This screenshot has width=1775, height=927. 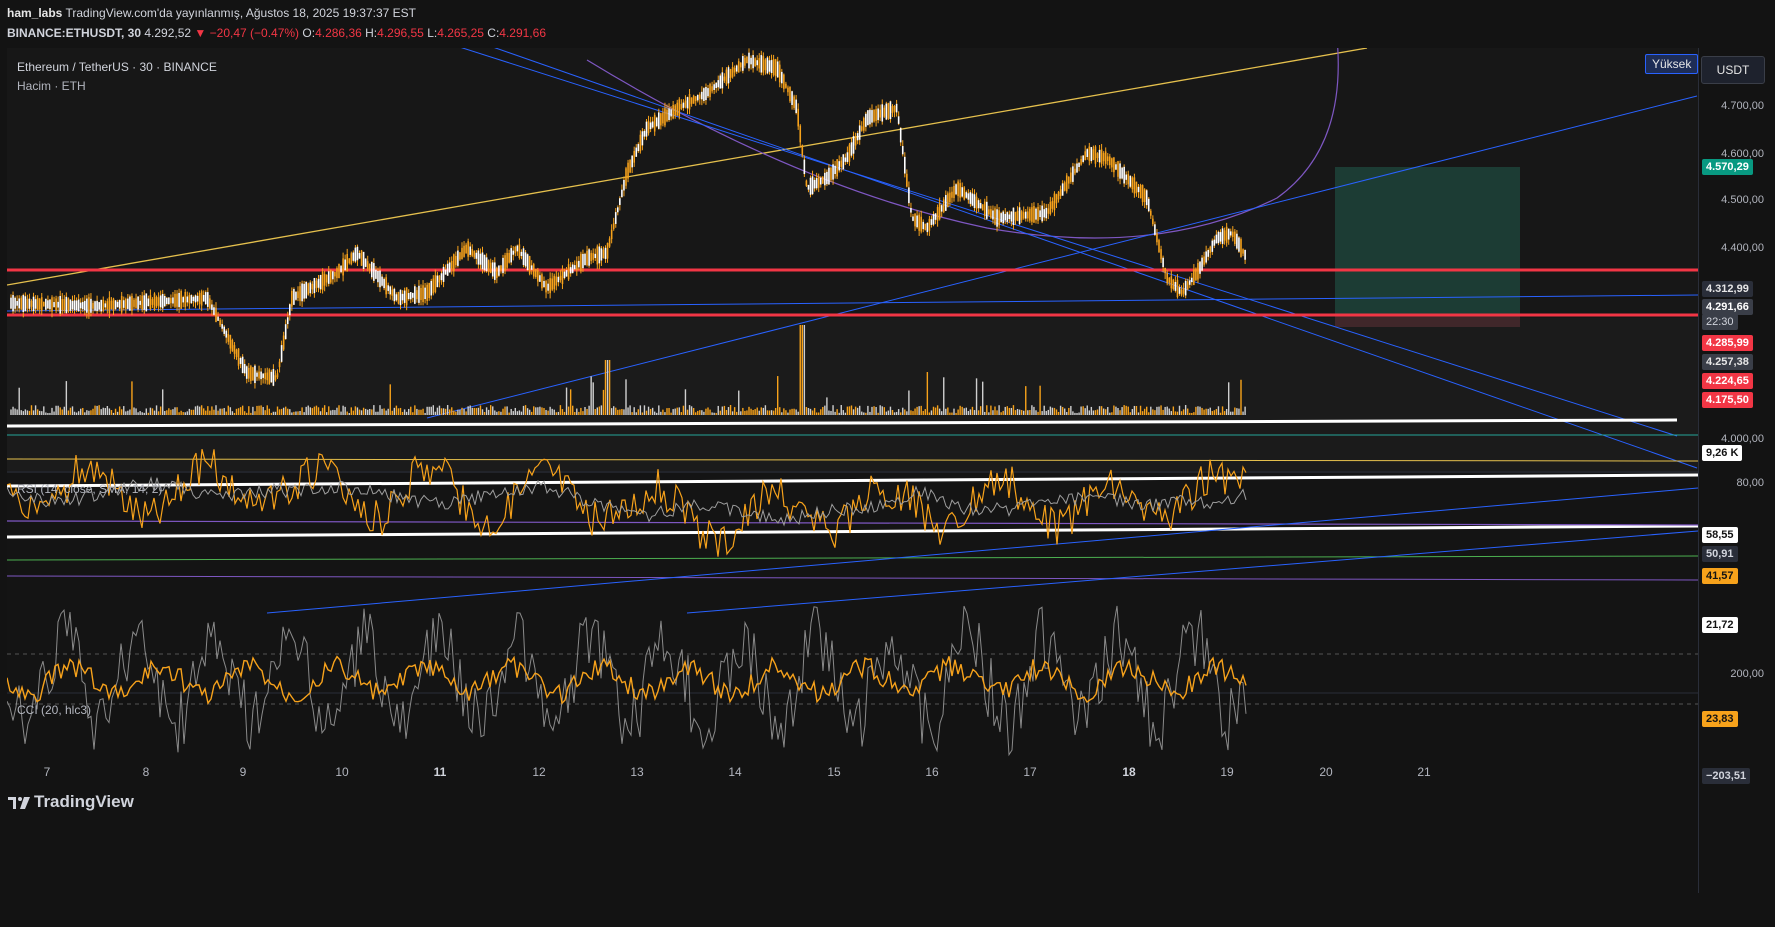 I want to click on main-pane-title: Ethereum / TetherUS · 30 · BINANCE, so click(x=117, y=67).